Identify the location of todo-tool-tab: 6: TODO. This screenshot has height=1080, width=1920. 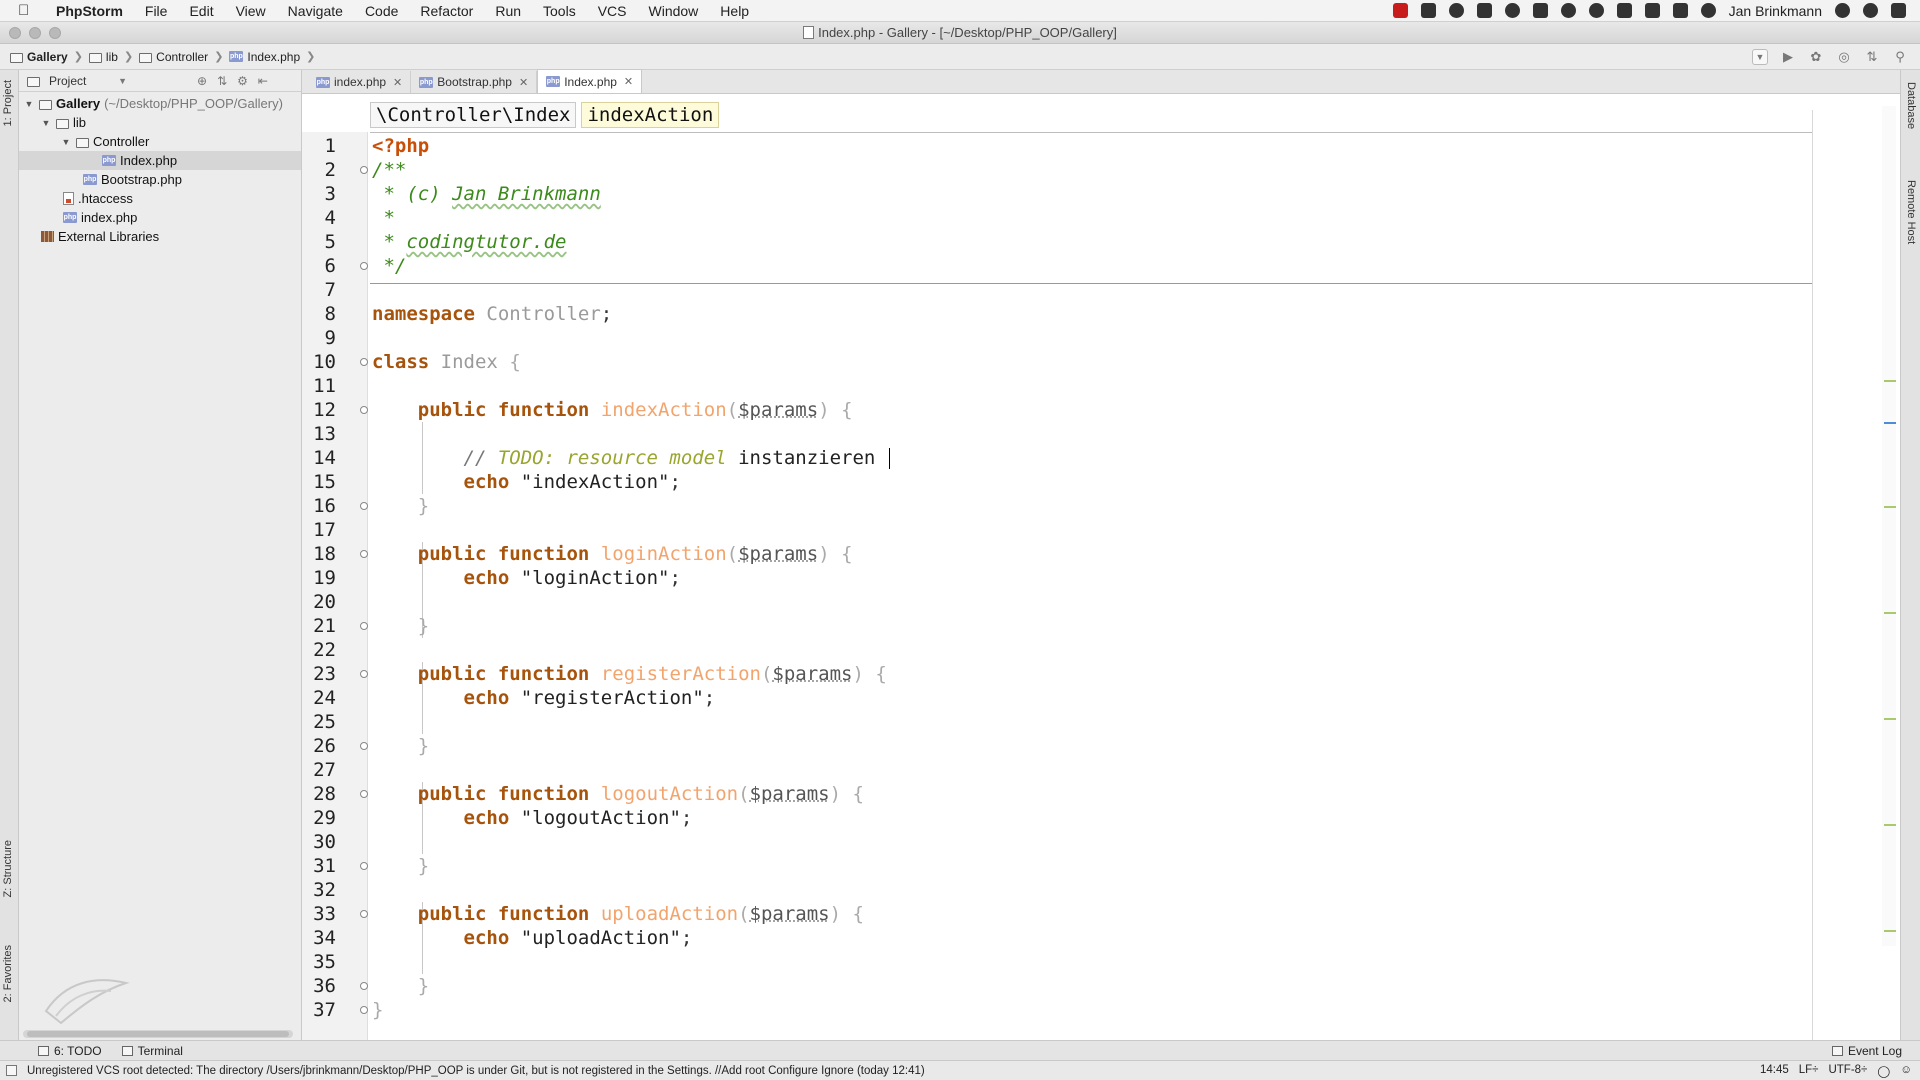
(70, 1051).